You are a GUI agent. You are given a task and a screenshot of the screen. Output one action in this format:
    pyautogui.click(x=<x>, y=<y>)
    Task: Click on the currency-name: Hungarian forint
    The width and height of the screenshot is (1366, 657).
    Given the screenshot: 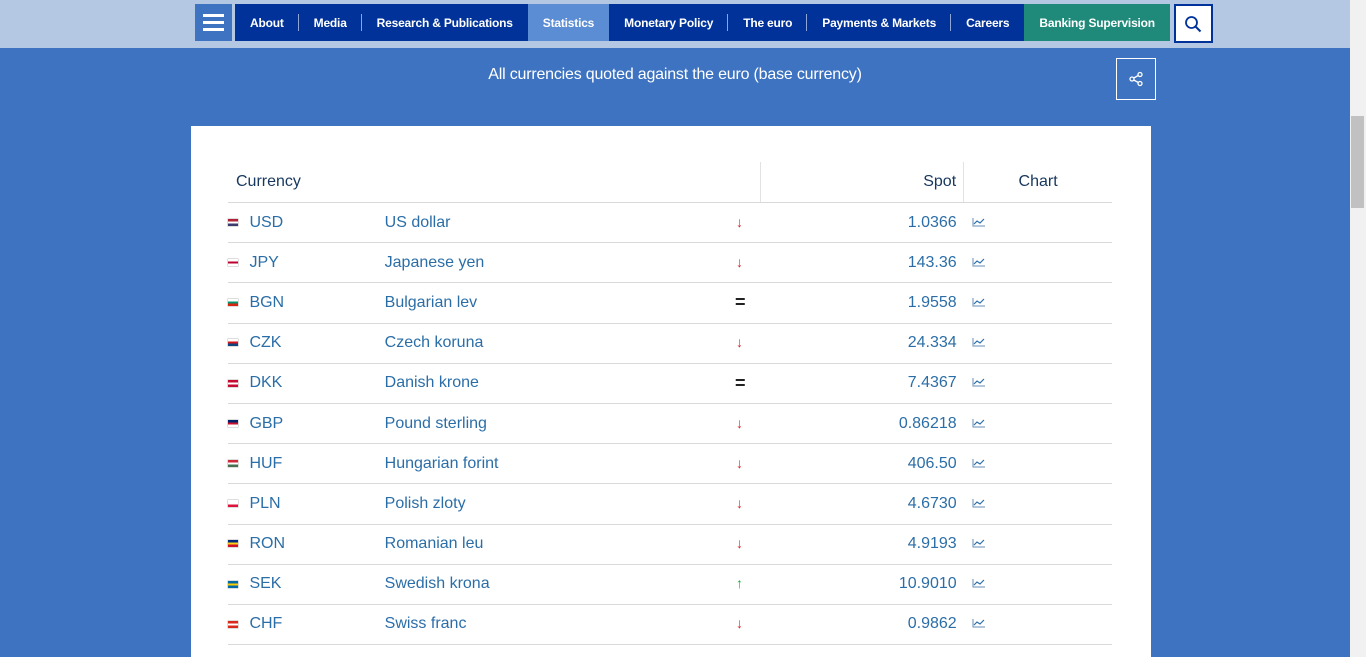 What is the action you would take?
    pyautogui.click(x=553, y=464)
    